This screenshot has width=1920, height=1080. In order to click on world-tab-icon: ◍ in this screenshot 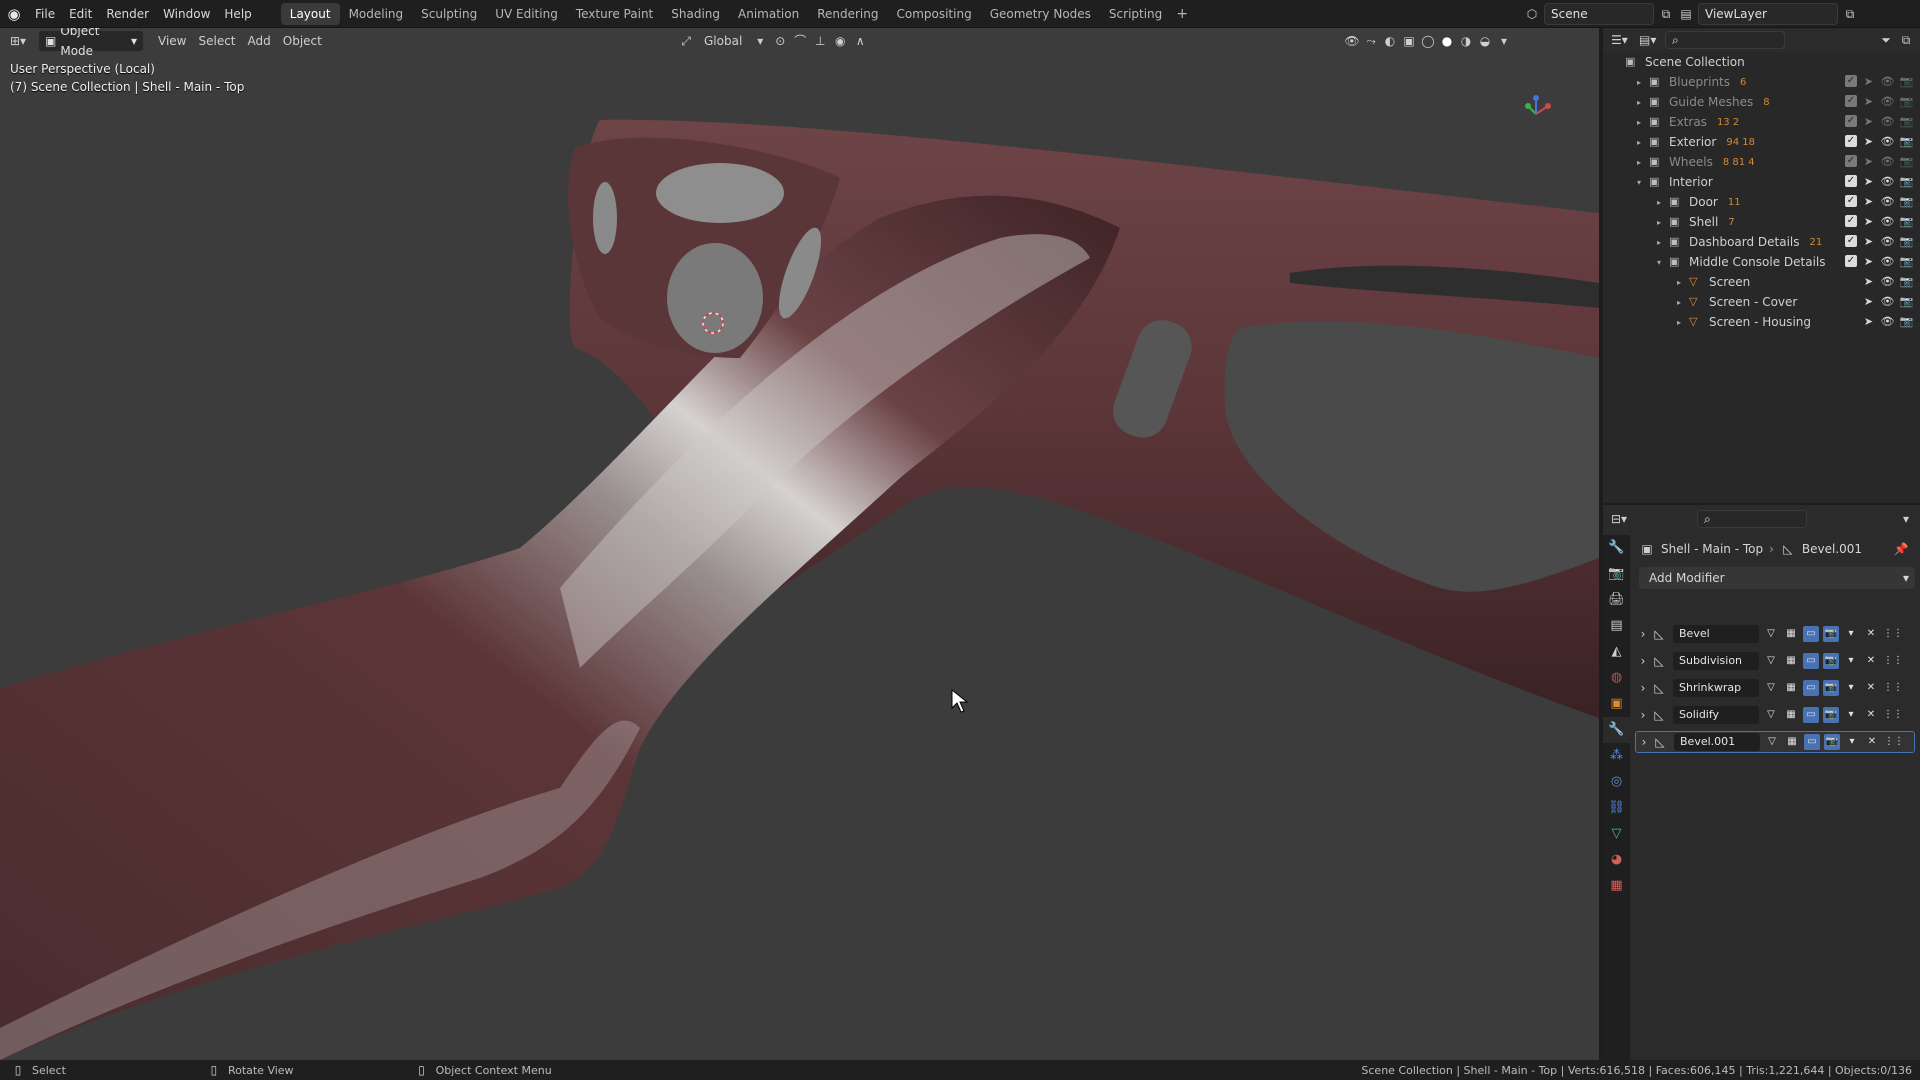, I will do `click(1616, 678)`.